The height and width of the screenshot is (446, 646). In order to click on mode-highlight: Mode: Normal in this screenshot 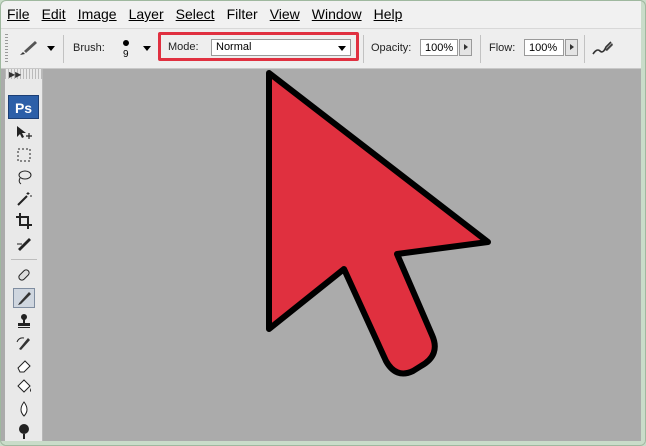, I will do `click(258, 46)`.